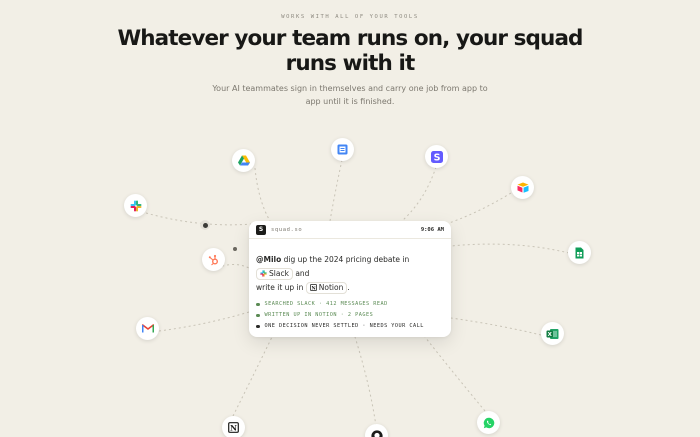 Image resolution: width=700 pixels, height=437 pixels. What do you see at coordinates (302, 273) in the screenshot?
I see `message-text: and` at bounding box center [302, 273].